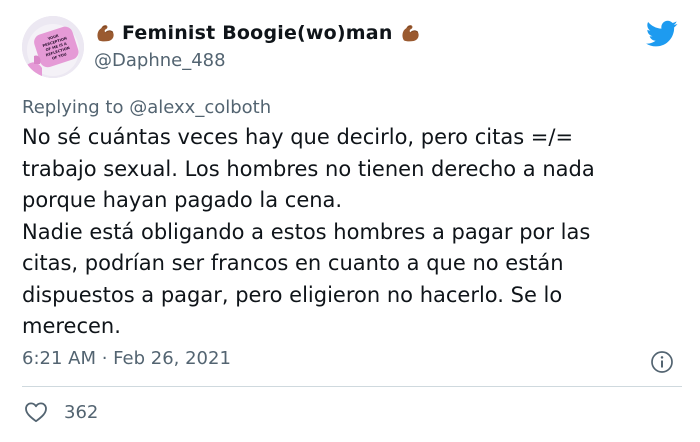 The image size is (700, 442). What do you see at coordinates (662, 34) in the screenshot?
I see `twitter-bird-icon` at bounding box center [662, 34].